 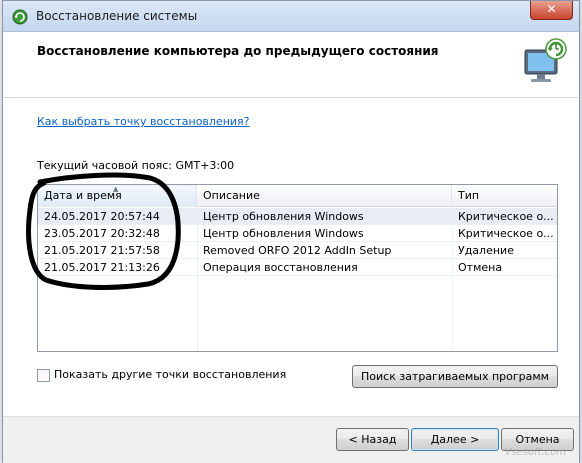 I want to click on system-restore-icon, so click(x=20, y=17).